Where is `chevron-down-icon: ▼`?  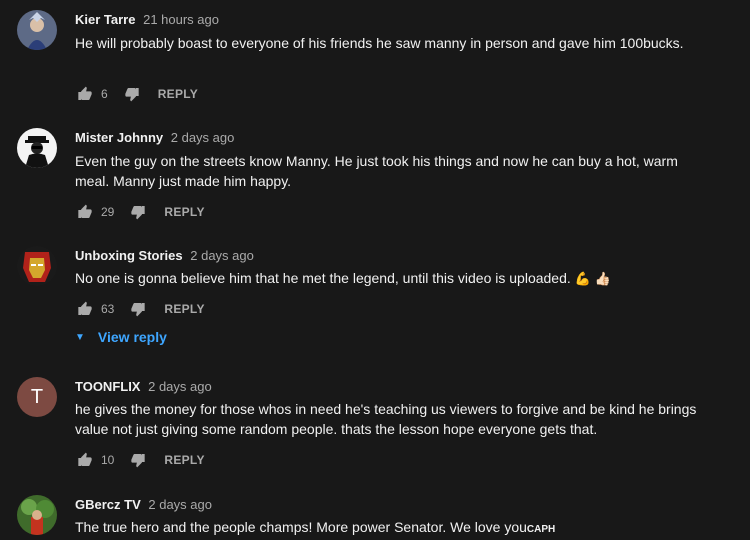
chevron-down-icon: ▼ is located at coordinates (80, 337).